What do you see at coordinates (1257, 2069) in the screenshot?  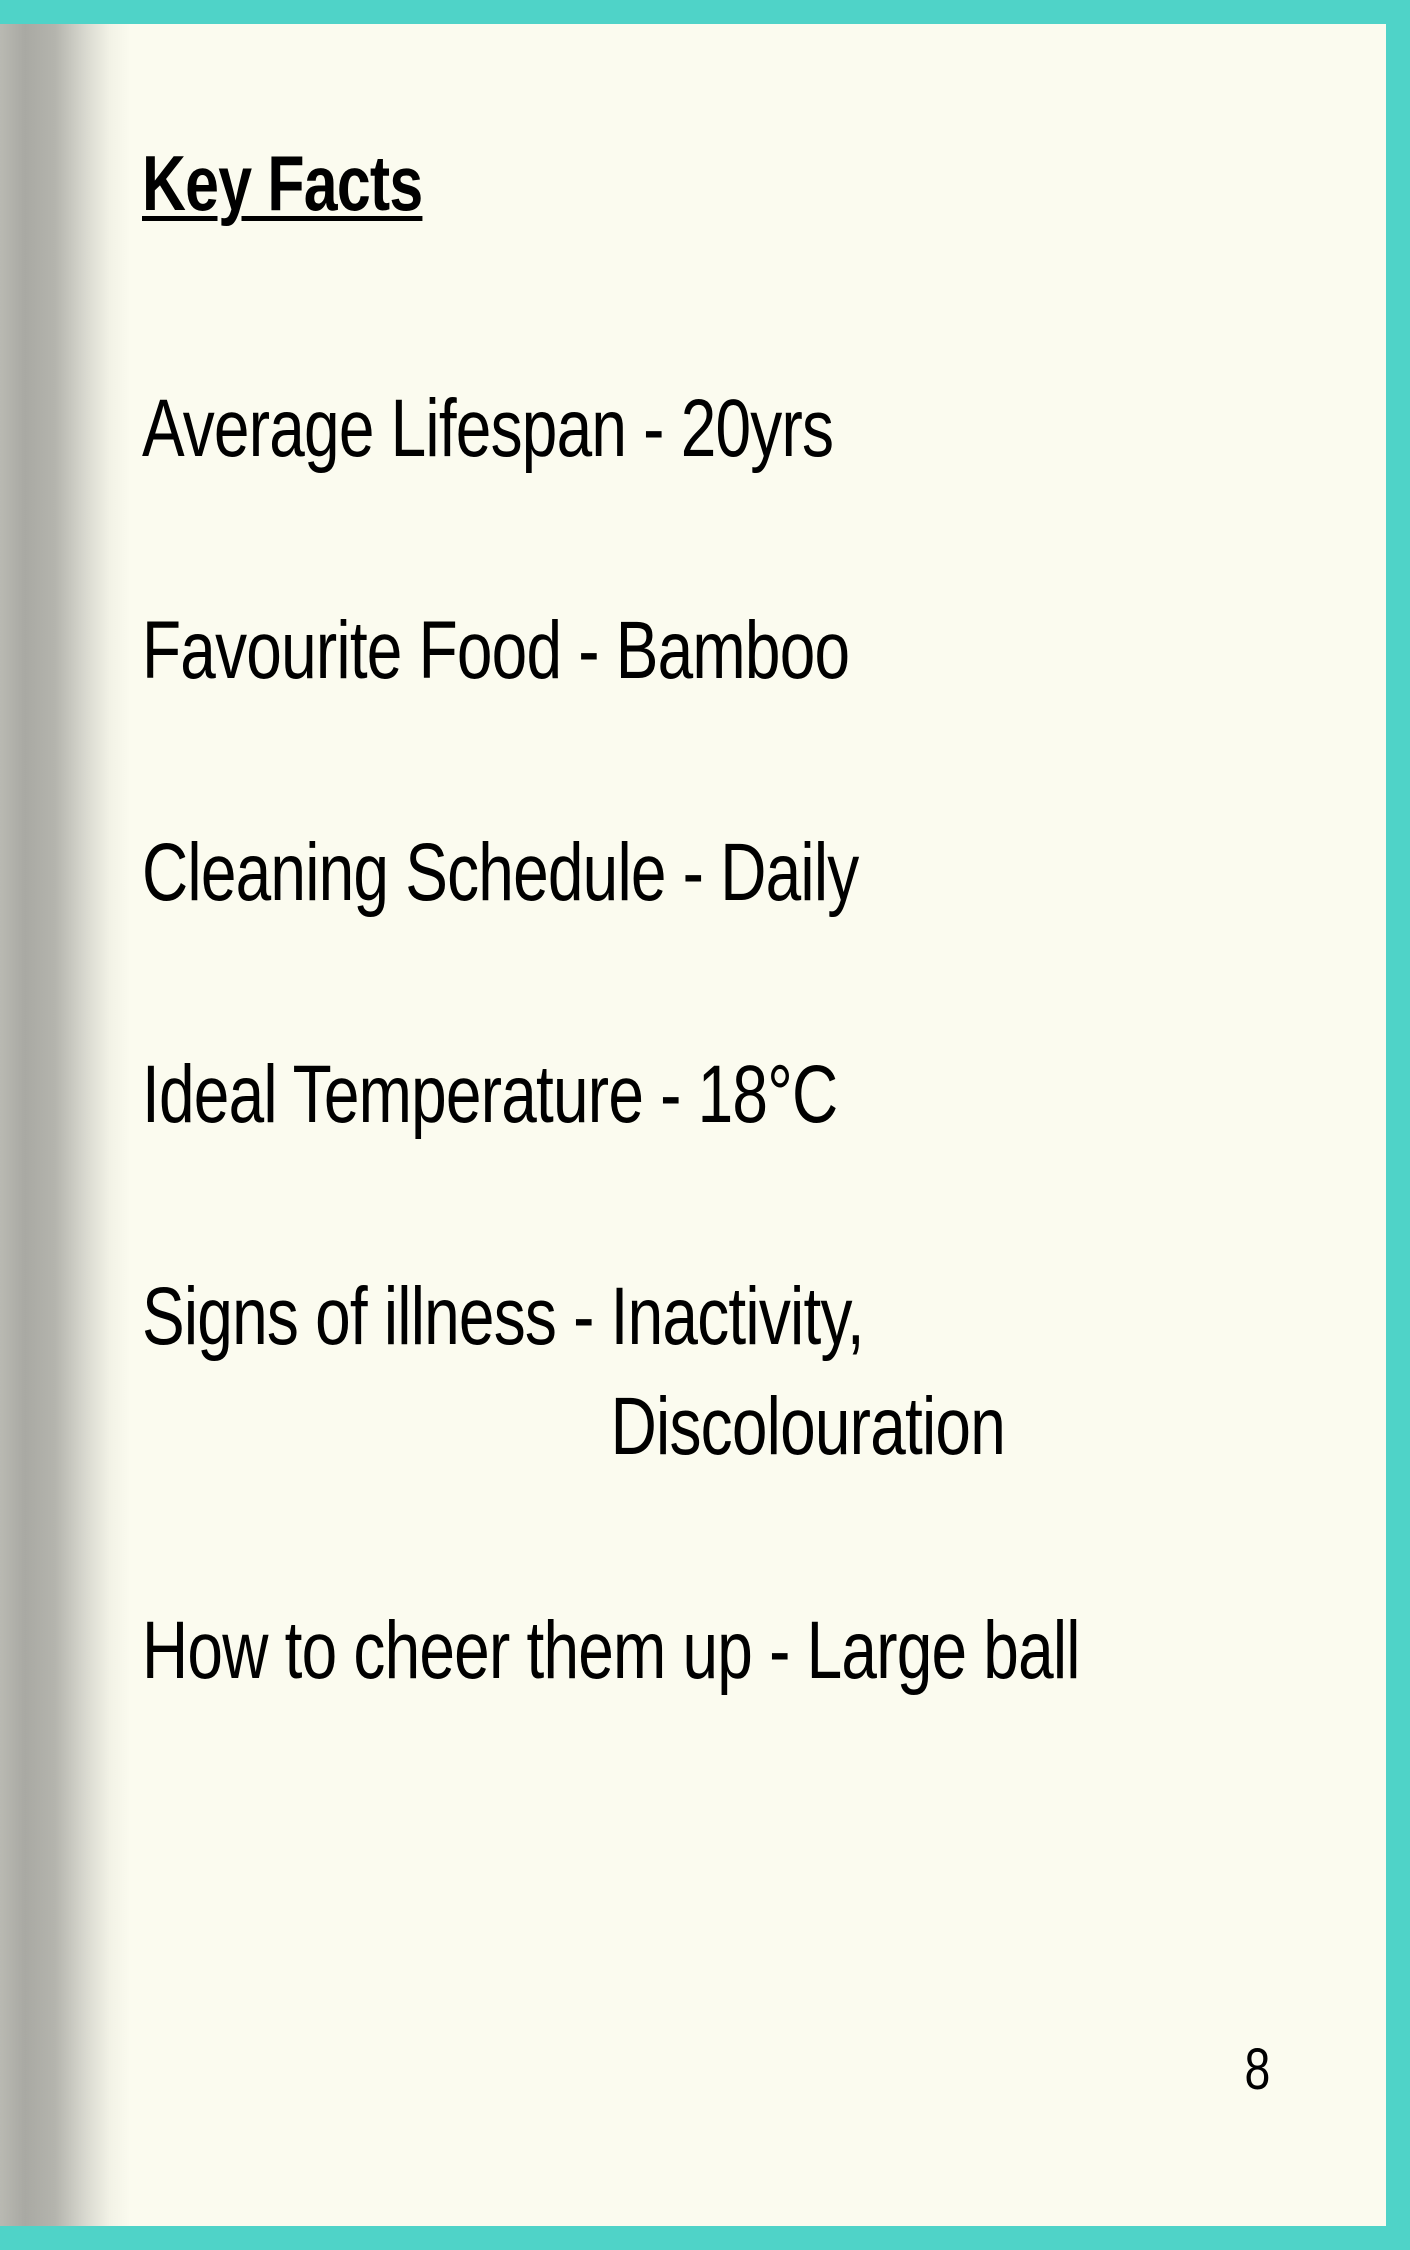 I see `page-number: 8` at bounding box center [1257, 2069].